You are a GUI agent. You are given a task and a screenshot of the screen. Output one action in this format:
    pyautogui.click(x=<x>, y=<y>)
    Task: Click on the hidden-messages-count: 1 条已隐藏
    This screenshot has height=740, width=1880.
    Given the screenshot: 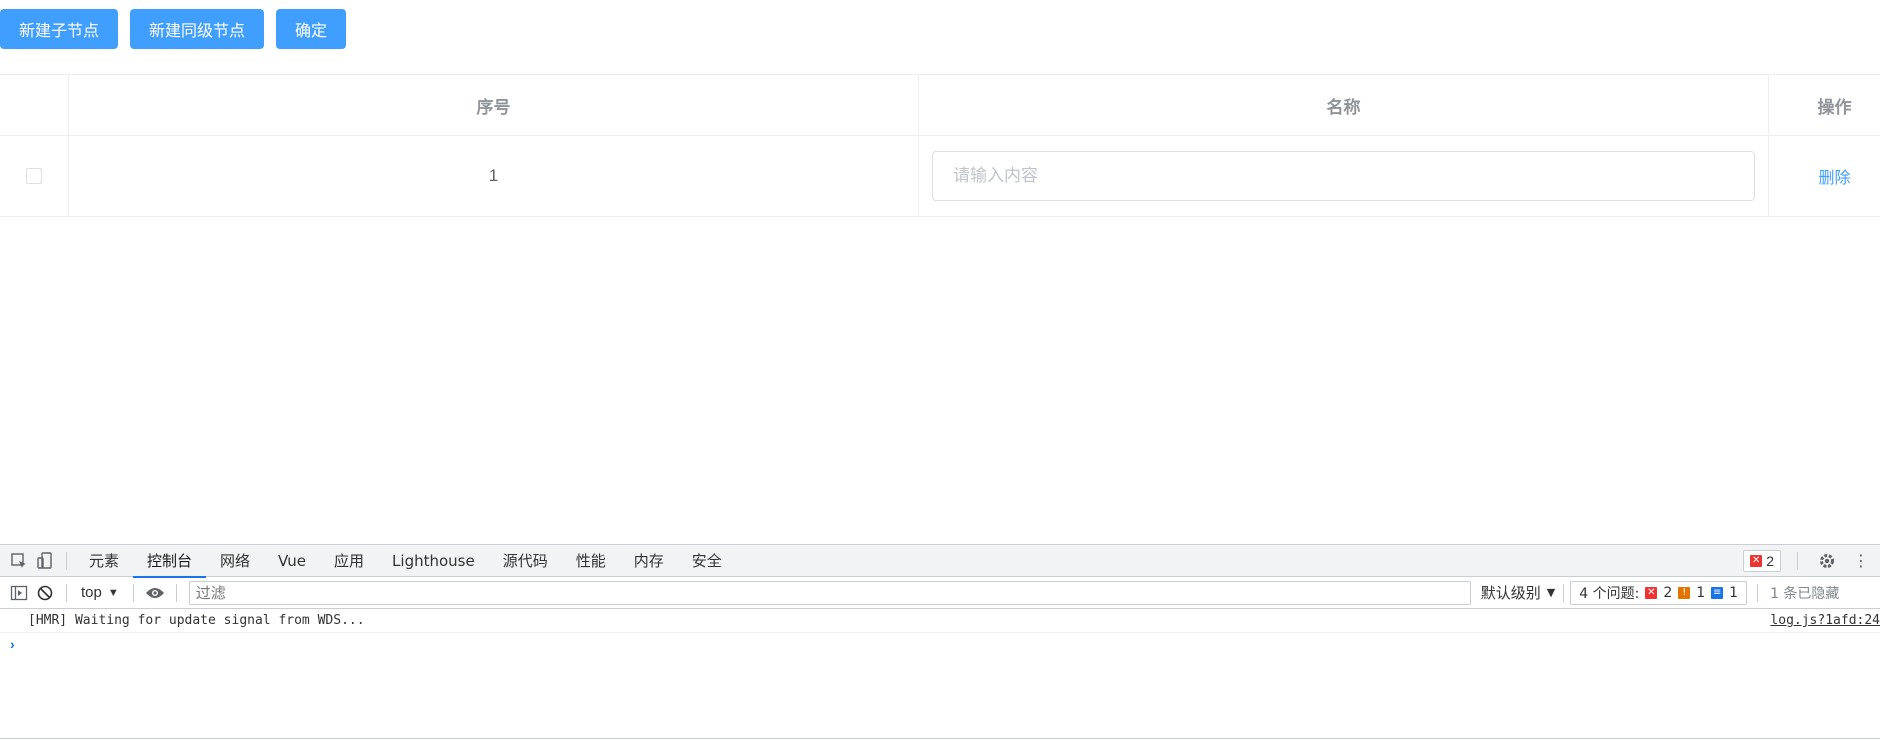 What is the action you would take?
    pyautogui.click(x=1805, y=593)
    